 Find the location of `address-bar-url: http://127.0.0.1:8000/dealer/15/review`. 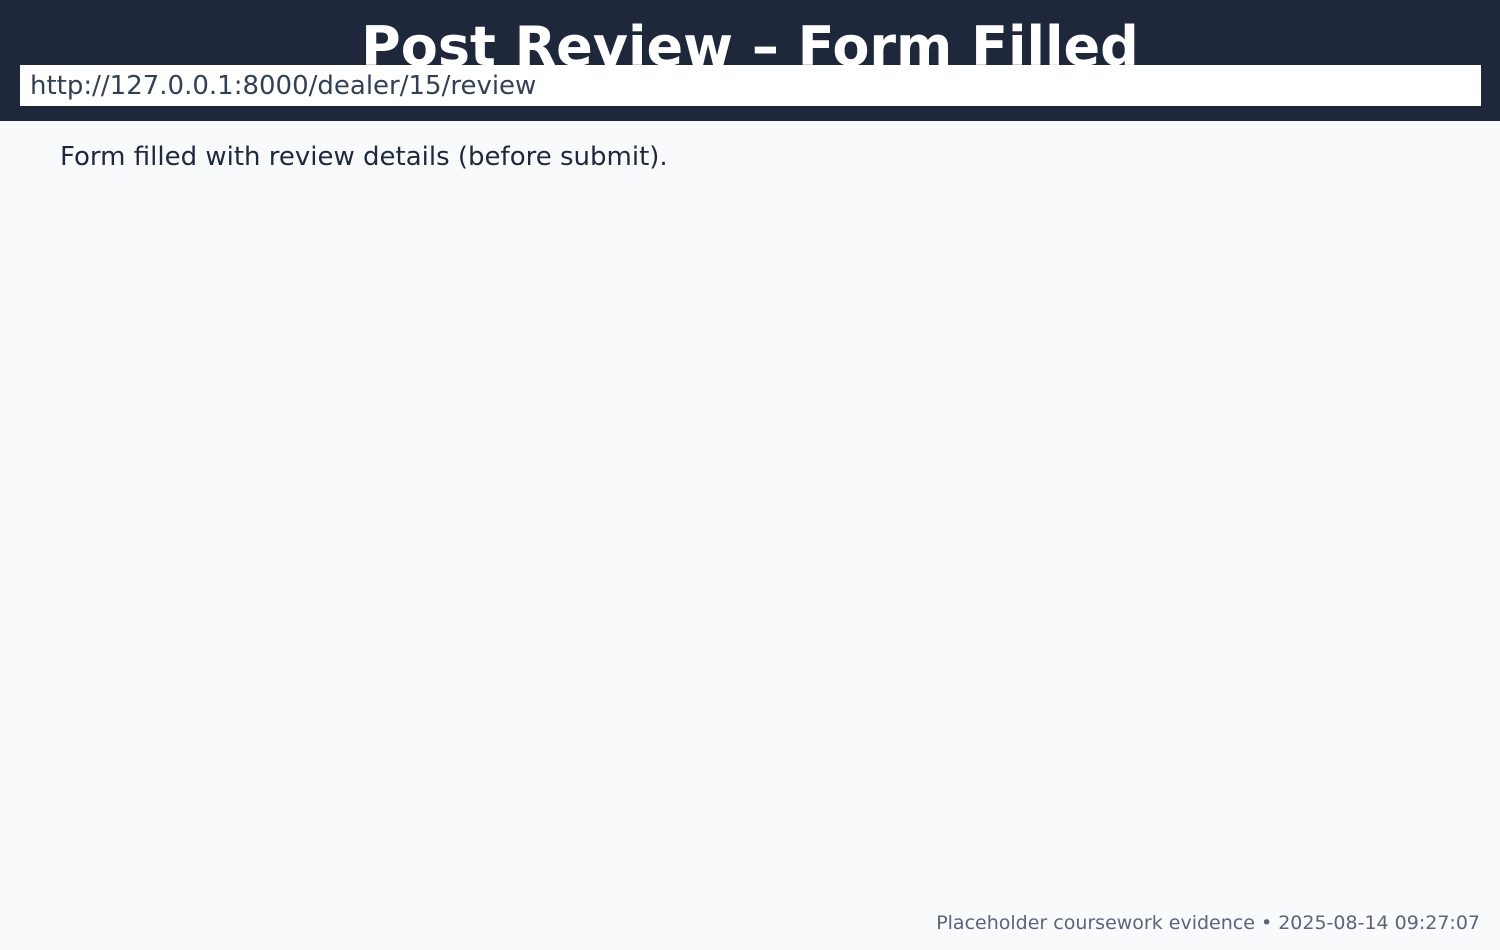

address-bar-url: http://127.0.0.1:8000/dealer/15/review is located at coordinates (283, 85).